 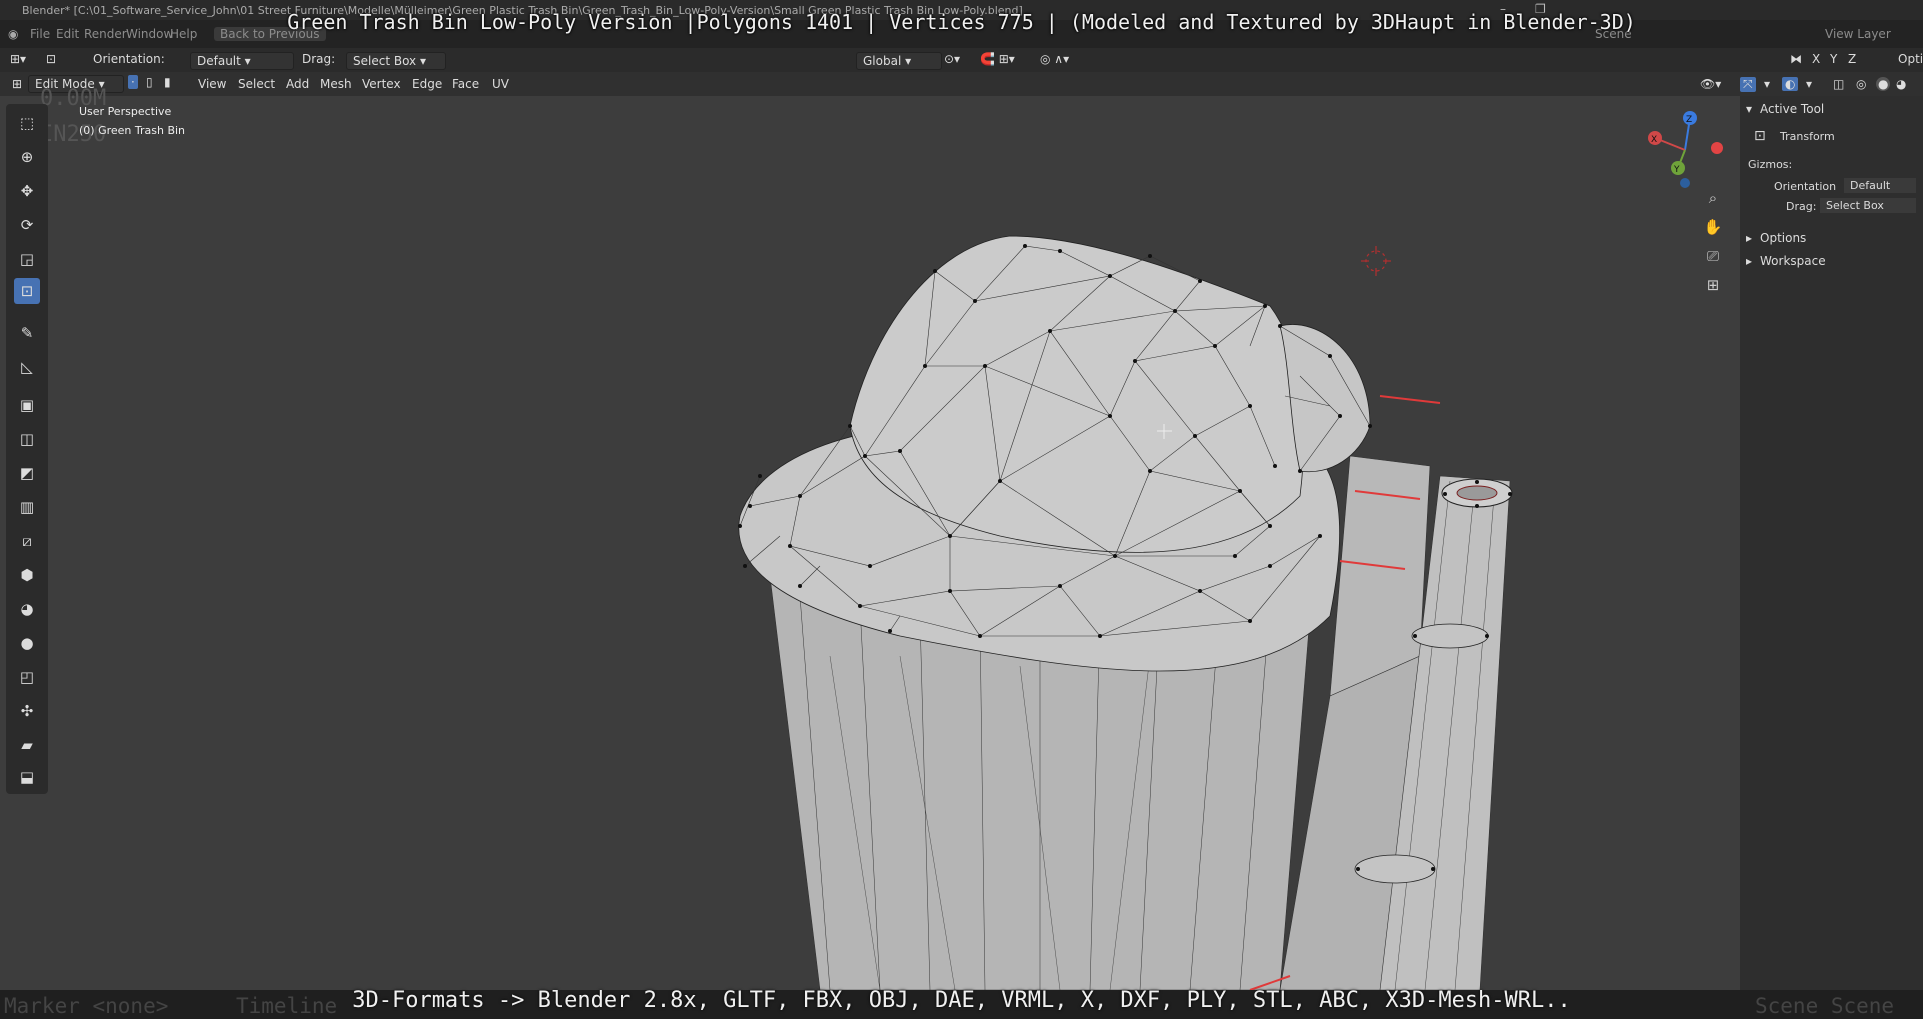 What do you see at coordinates (952, 59) in the screenshot?
I see `pivot-point-icon: ⊙▾` at bounding box center [952, 59].